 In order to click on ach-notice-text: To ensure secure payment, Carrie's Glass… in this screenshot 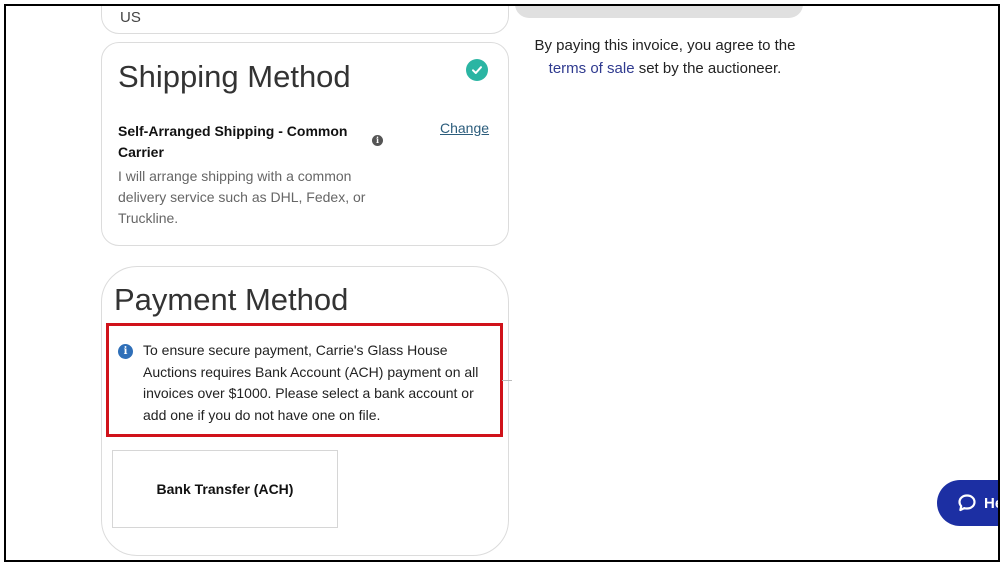, I will do `click(311, 382)`.